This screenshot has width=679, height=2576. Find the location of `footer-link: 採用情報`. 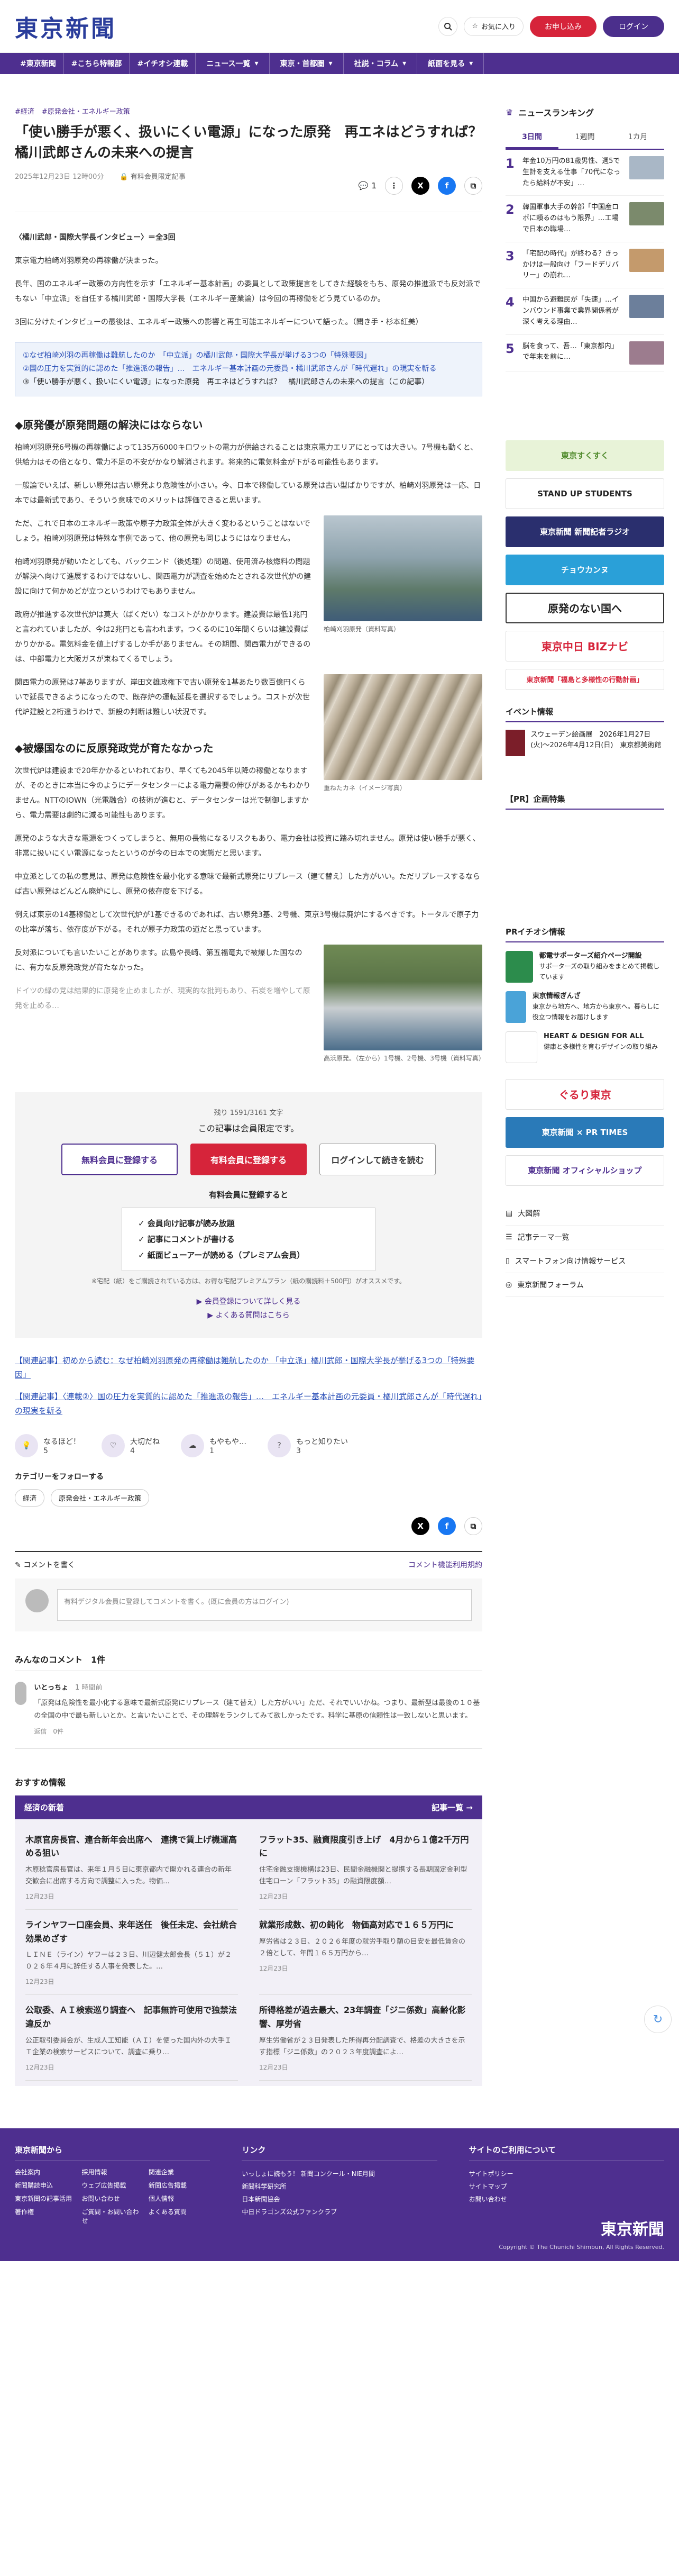

footer-link: 採用情報 is located at coordinates (112, 2171).